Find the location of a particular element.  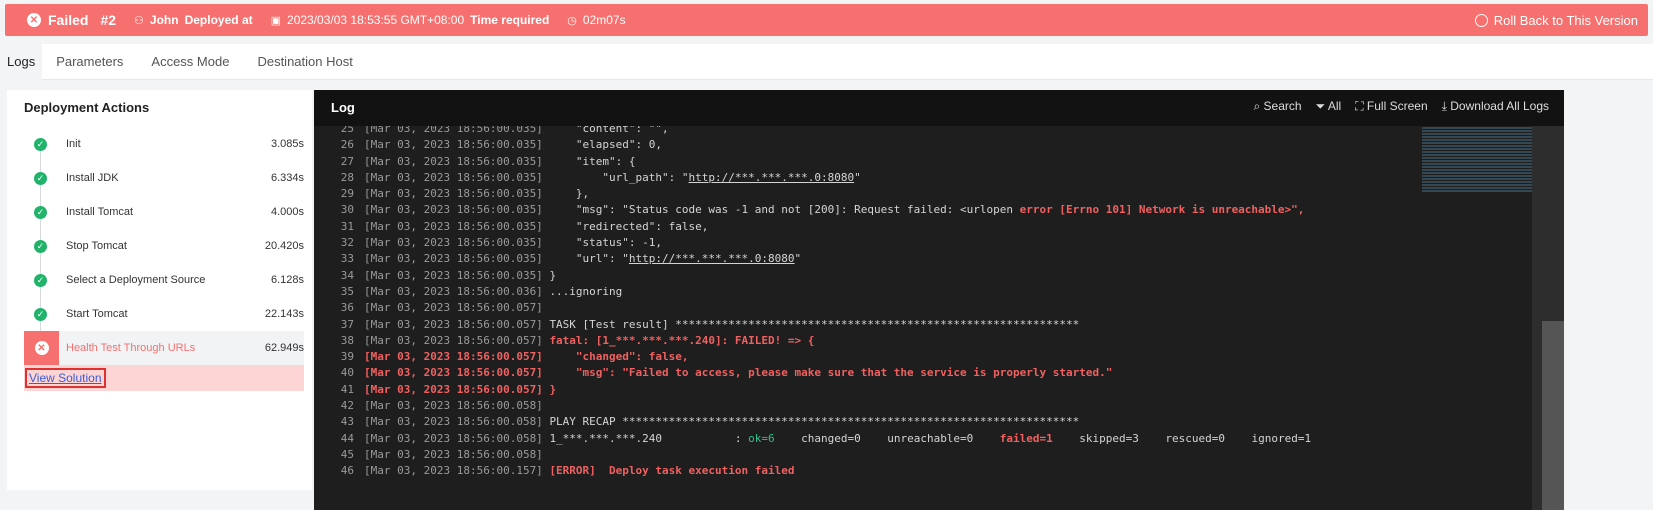

line-number: 26 is located at coordinates (347, 145).